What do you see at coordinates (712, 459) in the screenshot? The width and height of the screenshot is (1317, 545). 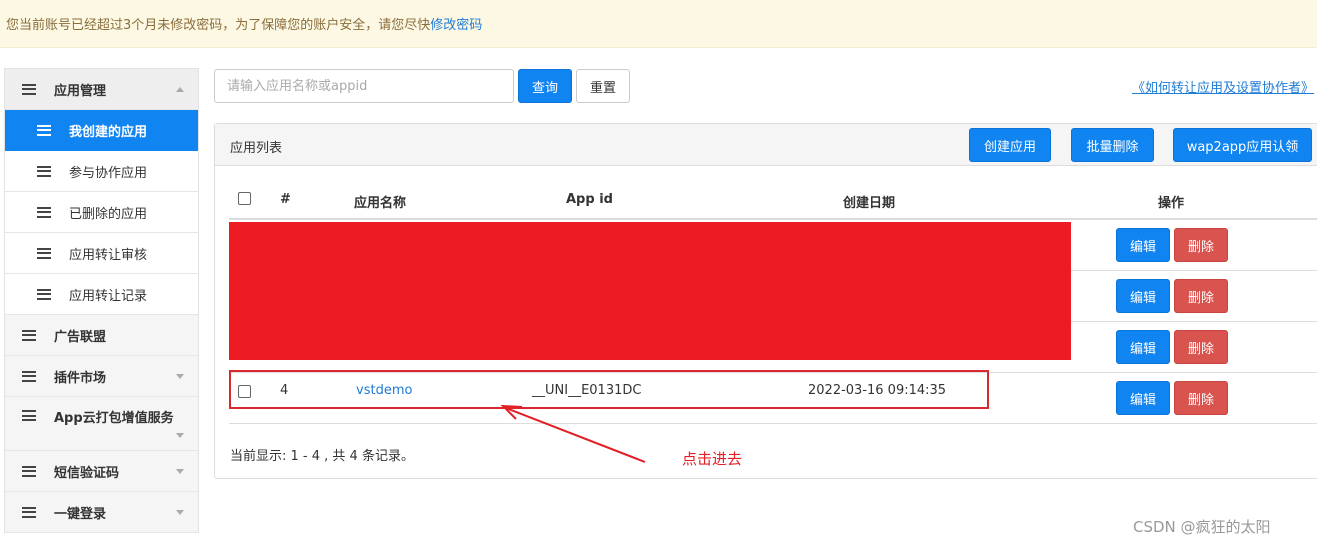 I see `annotation-text: 点击进去` at bounding box center [712, 459].